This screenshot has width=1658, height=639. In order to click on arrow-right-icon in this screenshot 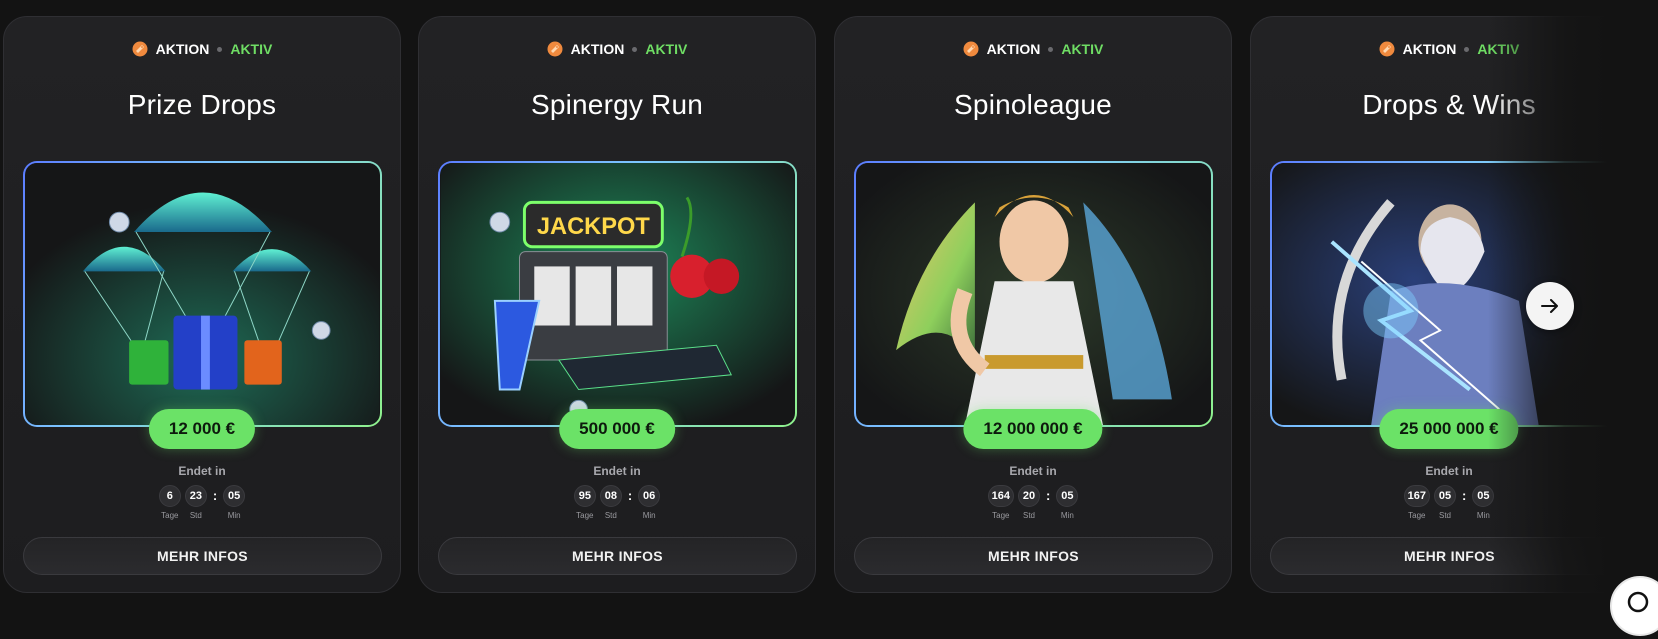, I will do `click(1549, 306)`.